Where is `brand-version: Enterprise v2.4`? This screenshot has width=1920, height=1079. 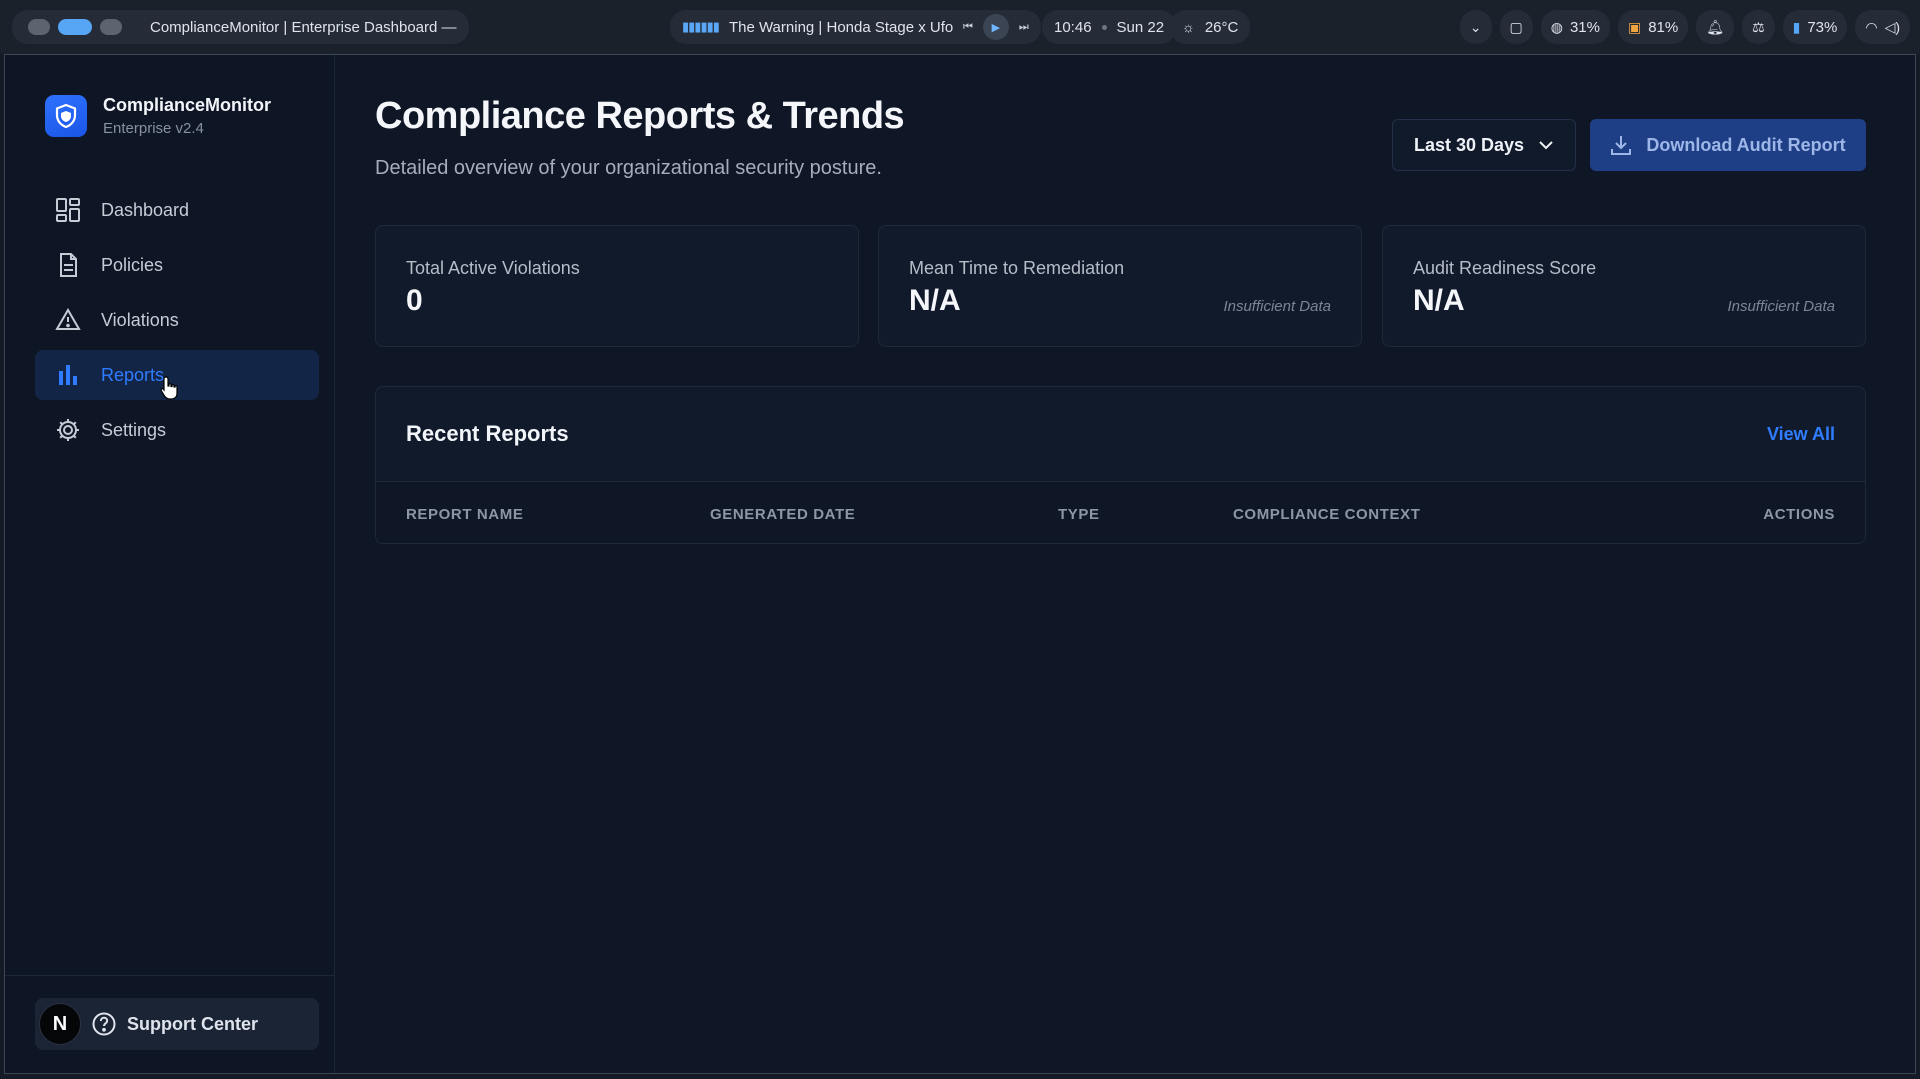
brand-version: Enterprise v2.4 is located at coordinates (153, 128).